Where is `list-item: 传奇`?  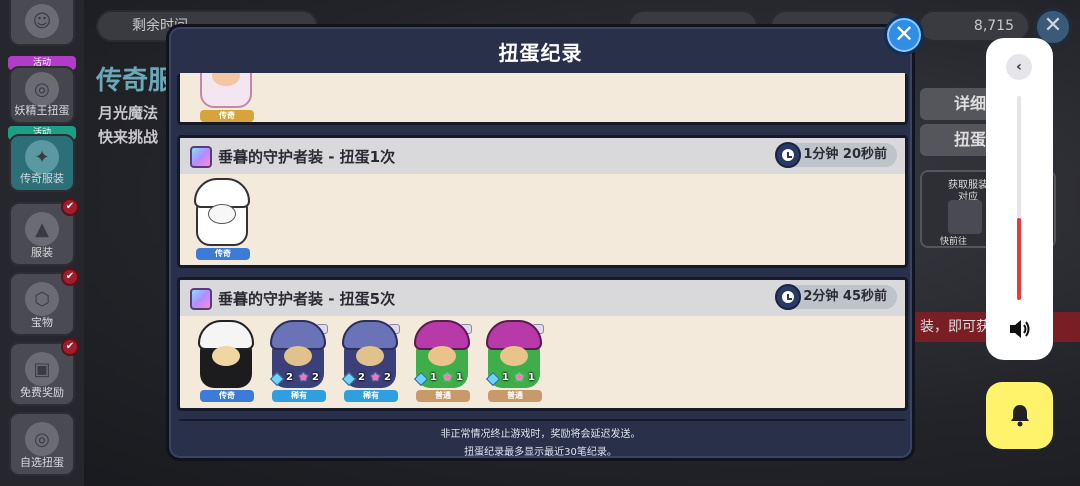 list-item: 传奇 is located at coordinates (542, 99).